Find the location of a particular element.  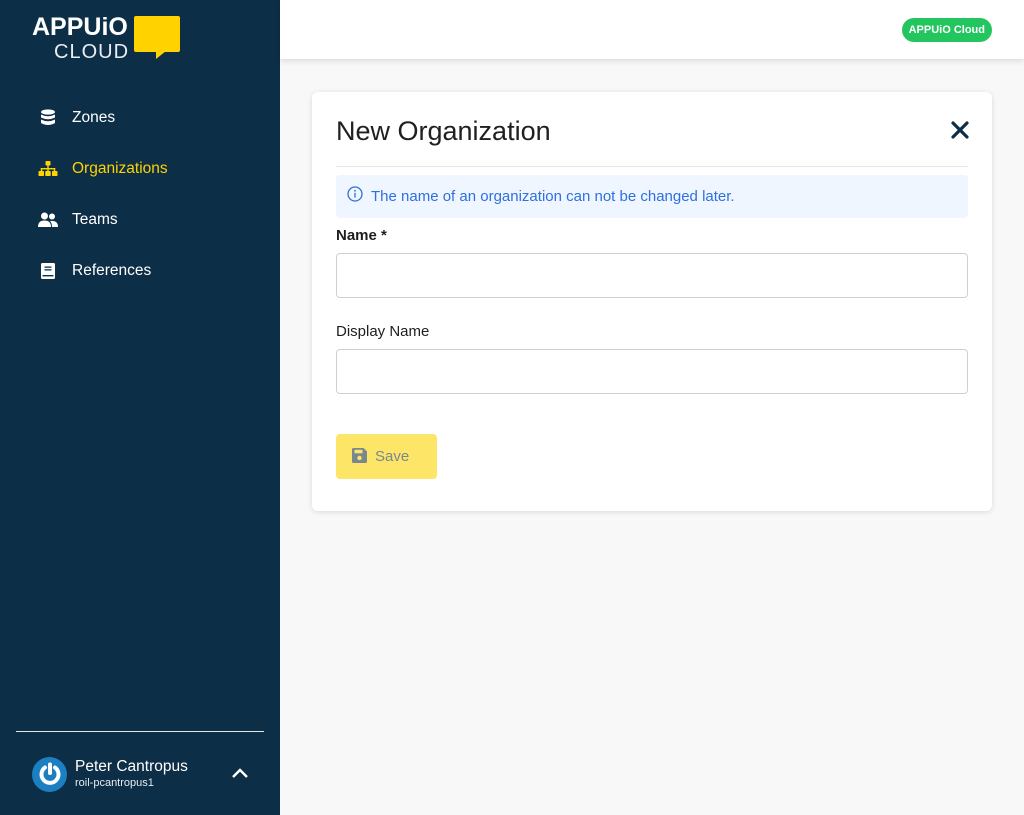

display-name-input is located at coordinates (652, 371).